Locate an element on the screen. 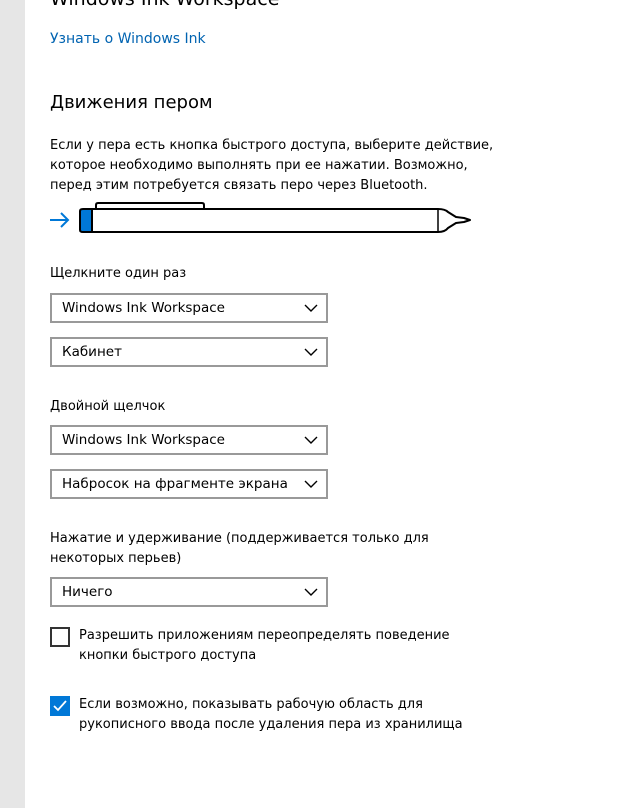  dropdown-value: Кабинет is located at coordinates (92, 352).